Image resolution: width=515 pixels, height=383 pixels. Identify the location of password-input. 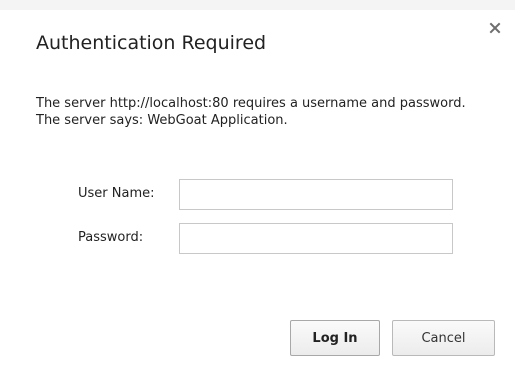
(316, 238).